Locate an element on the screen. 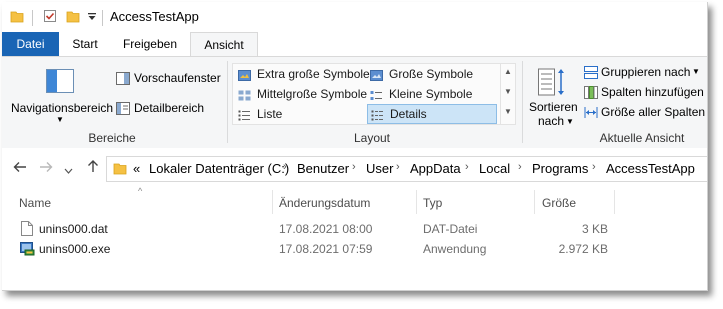 The width and height of the screenshot is (723, 309). layout-medium-icons: Mittelgroße Symbole is located at coordinates (301, 94).